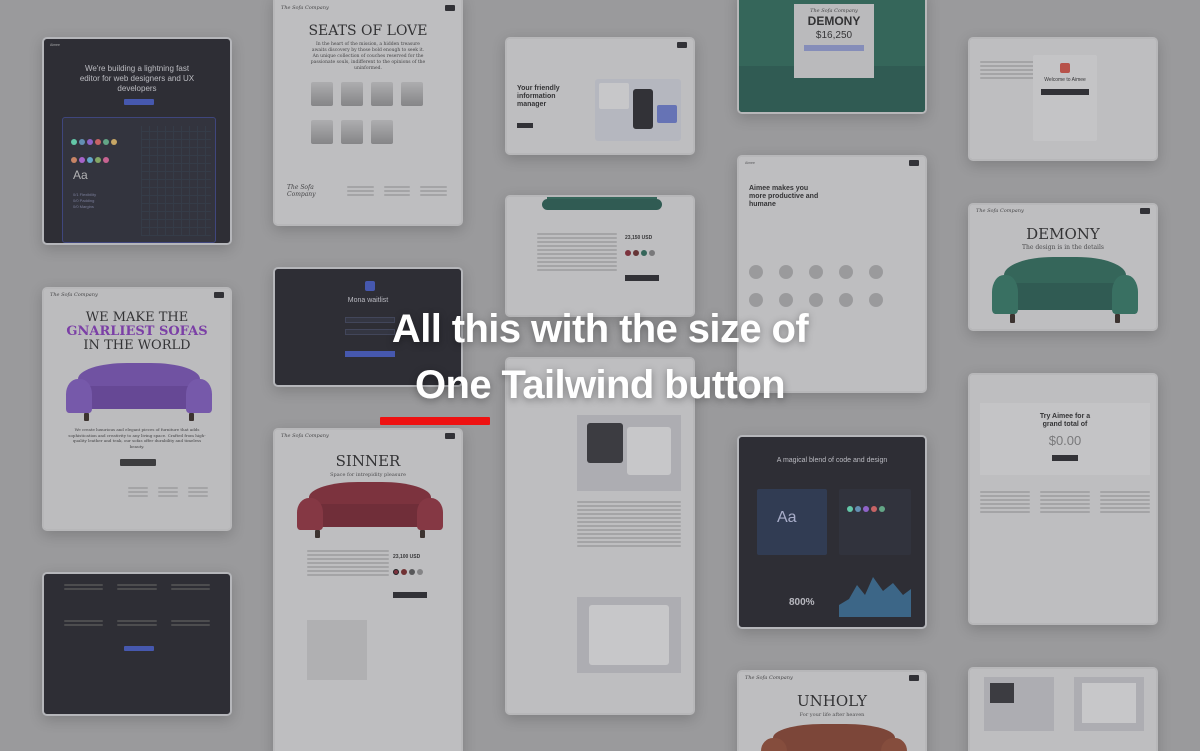 This screenshot has height=751, width=1200. Describe the element at coordinates (370, 510) in the screenshot. I see `red-sofa-image` at that location.